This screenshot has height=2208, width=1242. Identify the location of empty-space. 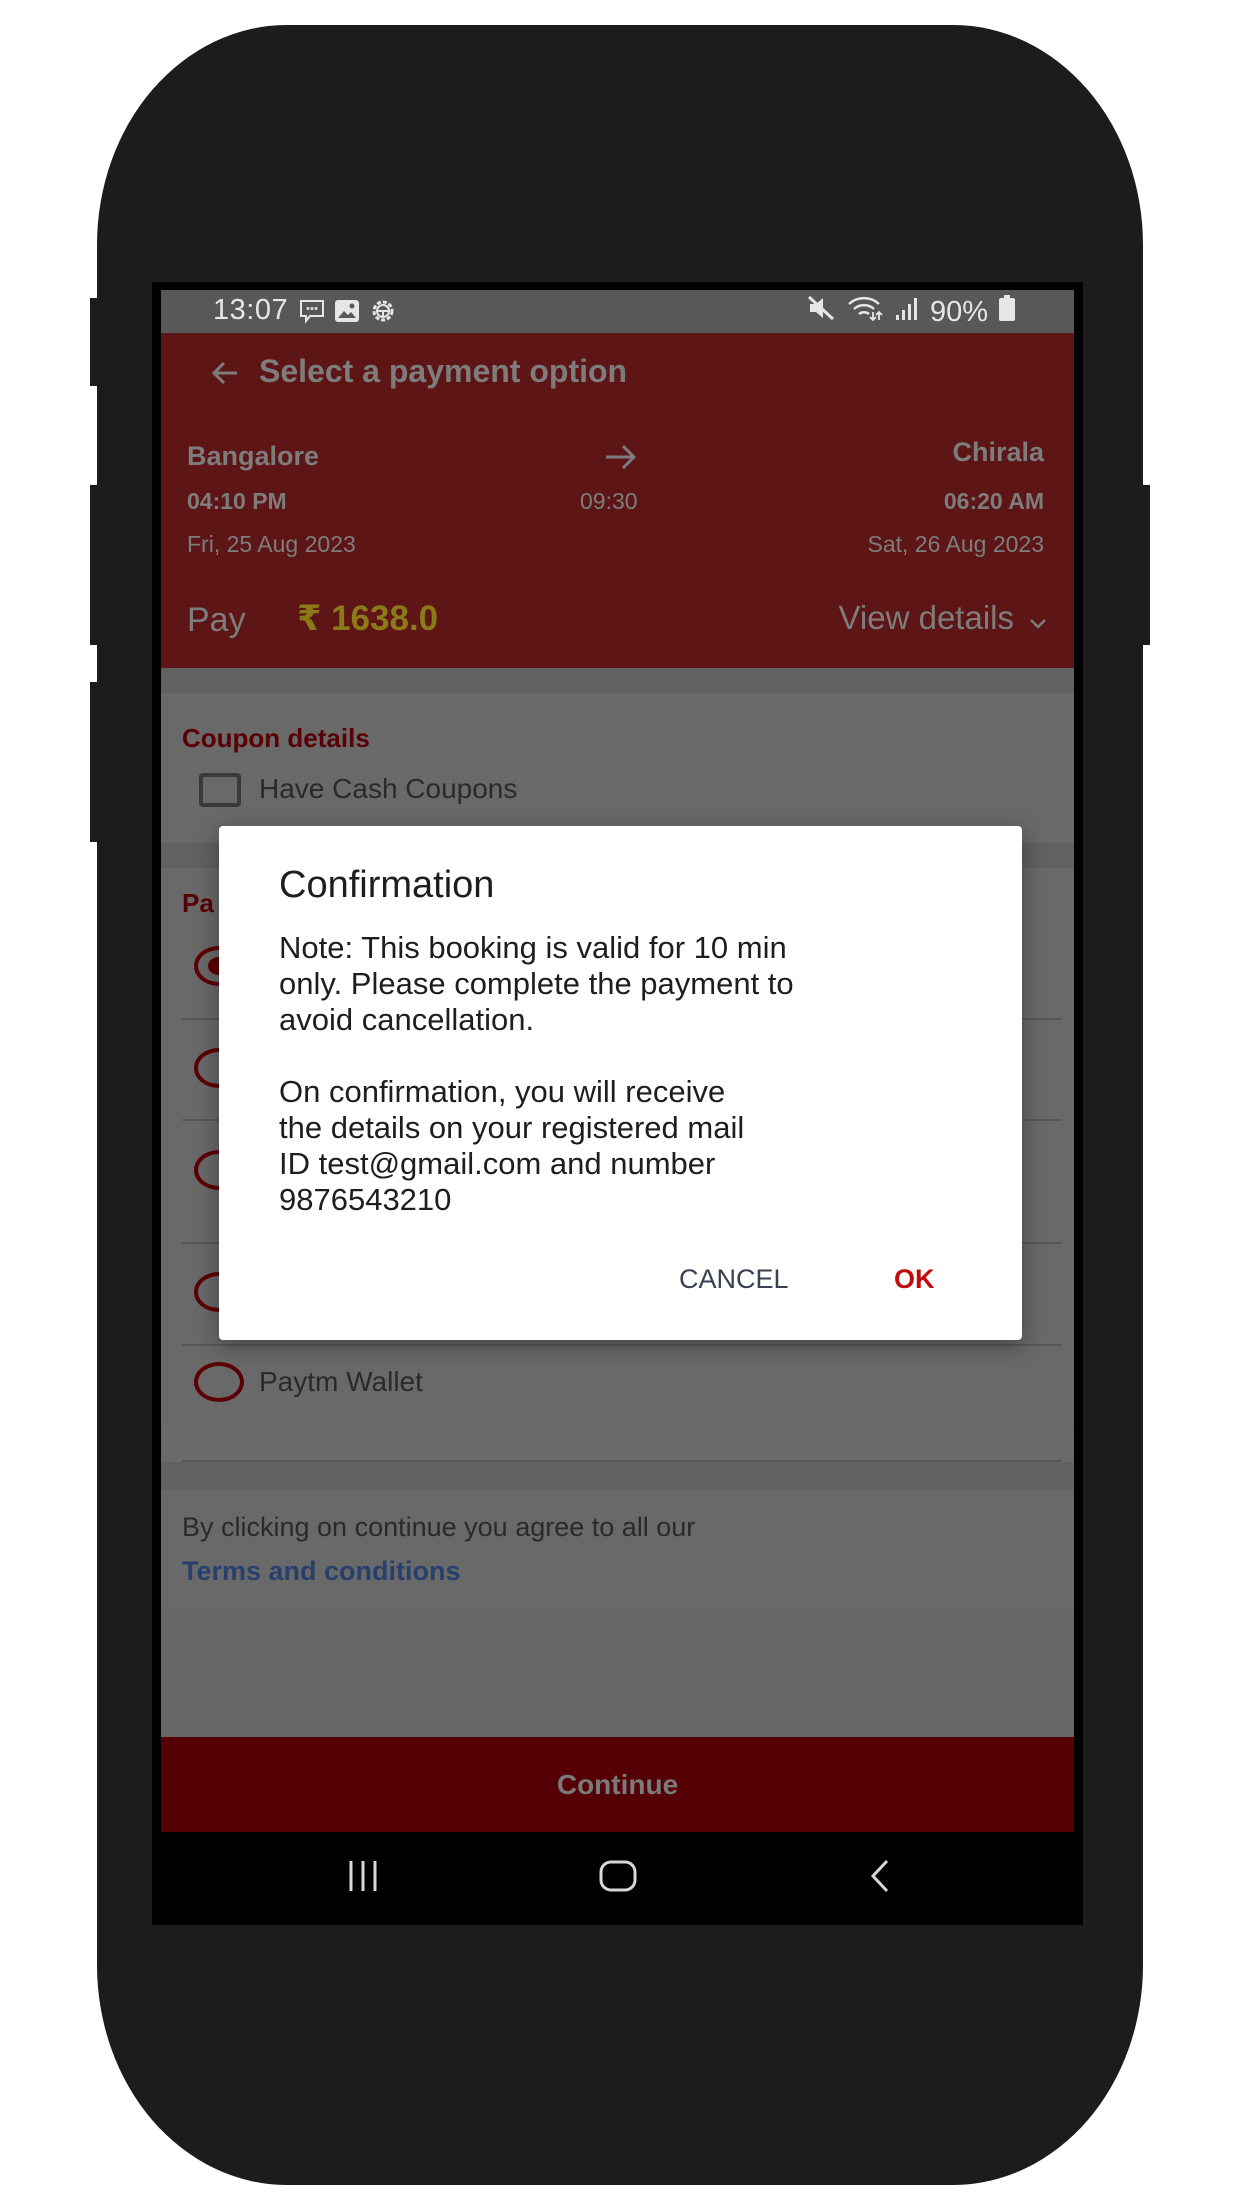
(617, 1673).